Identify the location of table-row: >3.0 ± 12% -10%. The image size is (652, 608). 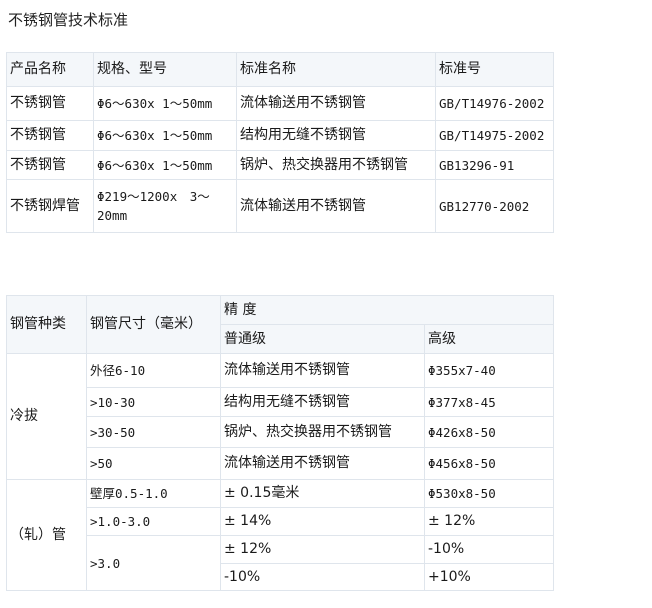
(281, 563).